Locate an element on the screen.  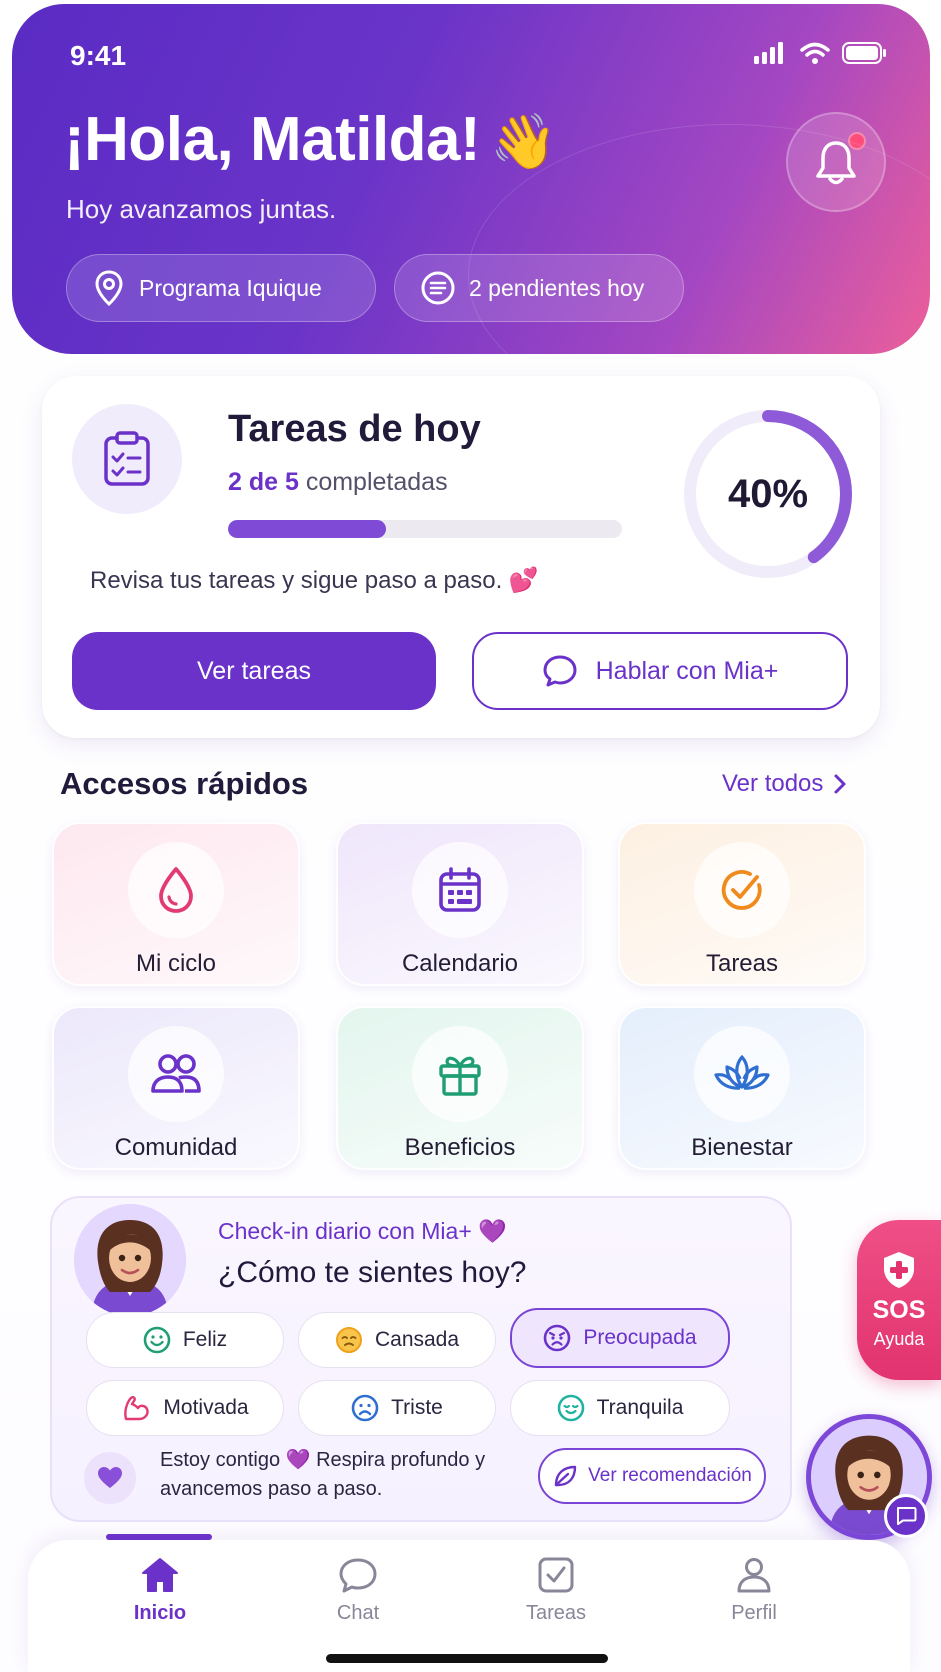
gift-icon is located at coordinates (460, 1074).